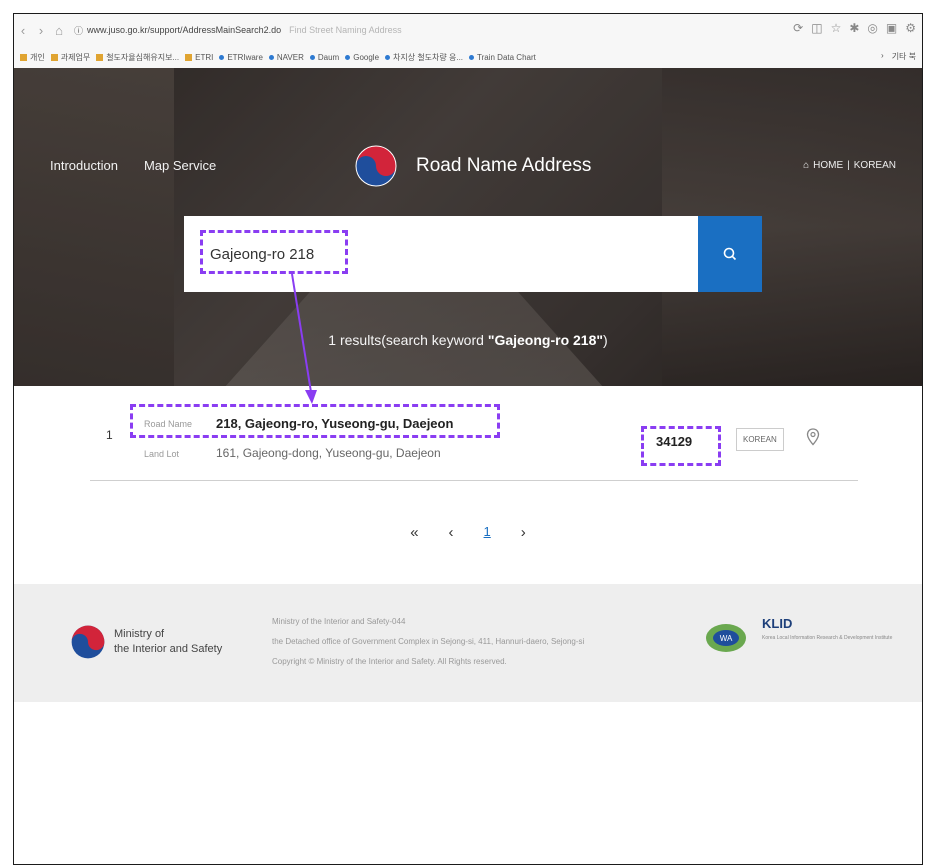 The height and width of the screenshot is (868, 928). What do you see at coordinates (545, 340) in the screenshot?
I see `results-keyword: "Gajeong-ro 218"` at bounding box center [545, 340].